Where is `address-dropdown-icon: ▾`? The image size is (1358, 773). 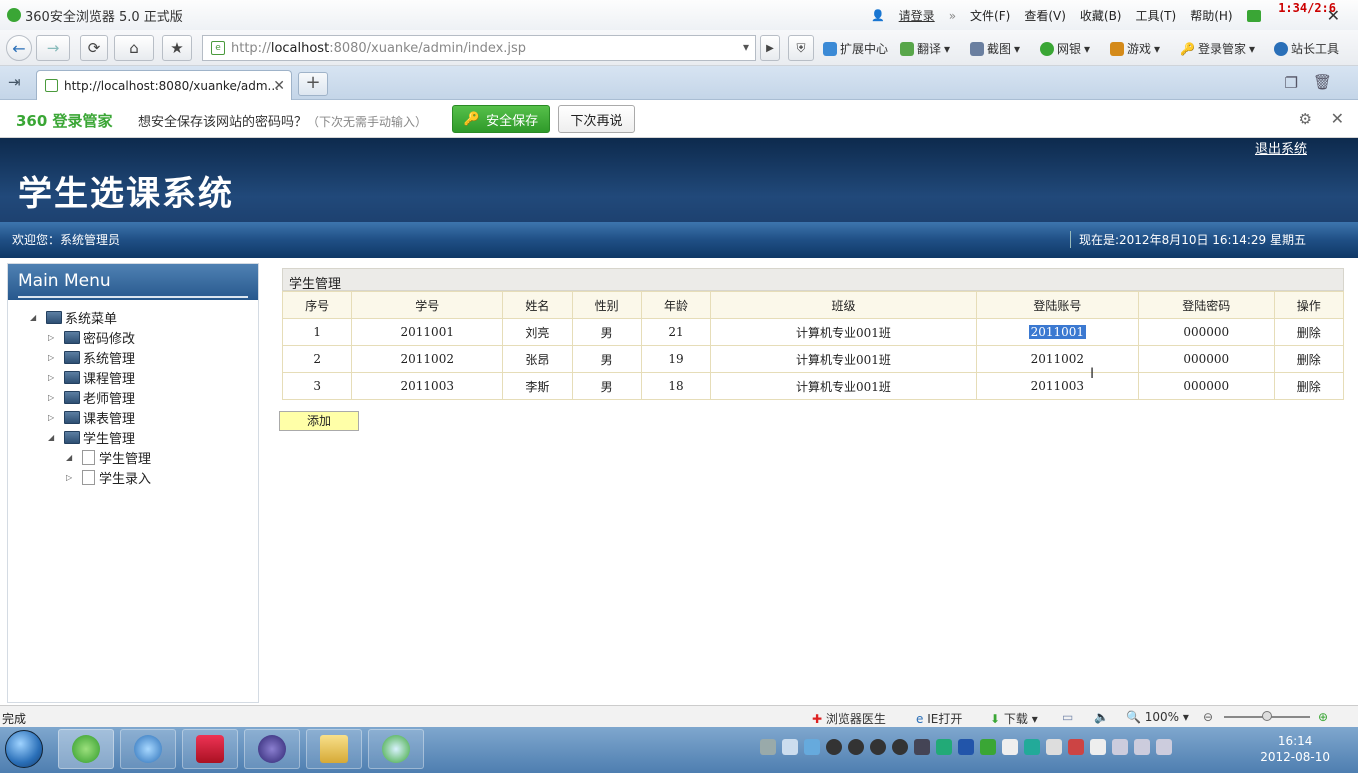
address-dropdown-icon: ▾ is located at coordinates (746, 47).